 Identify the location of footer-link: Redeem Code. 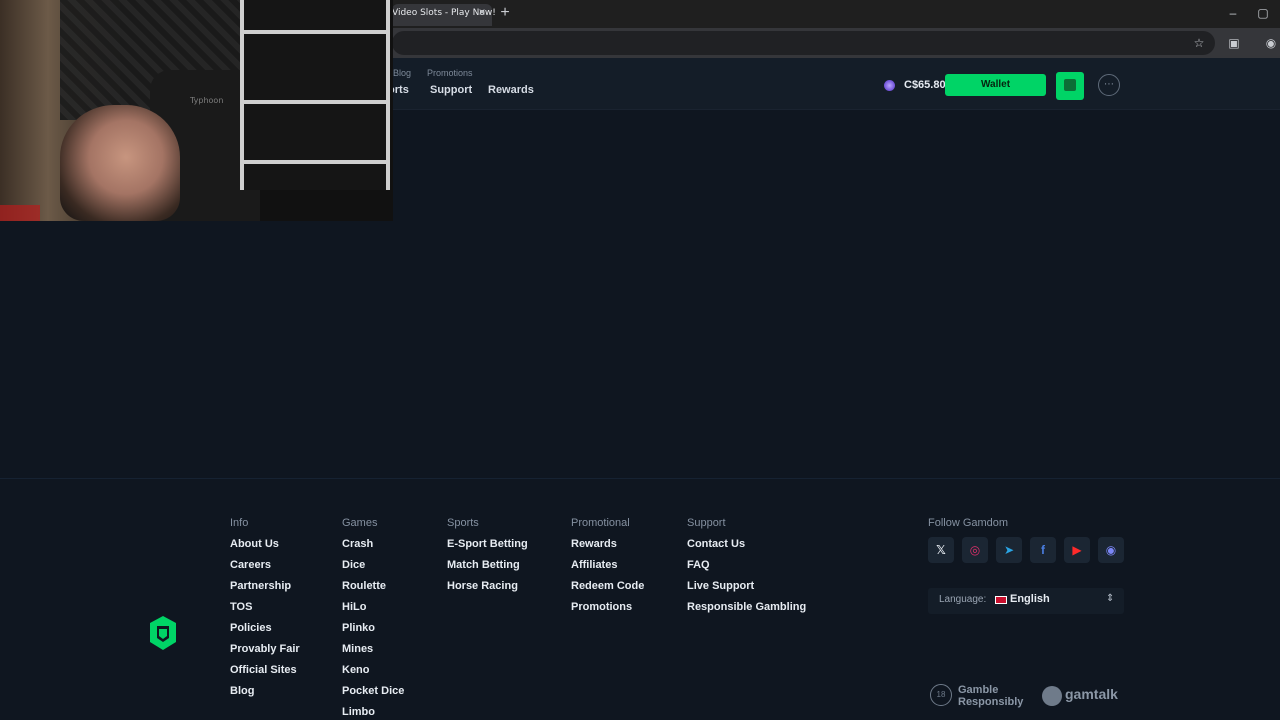
(607, 587).